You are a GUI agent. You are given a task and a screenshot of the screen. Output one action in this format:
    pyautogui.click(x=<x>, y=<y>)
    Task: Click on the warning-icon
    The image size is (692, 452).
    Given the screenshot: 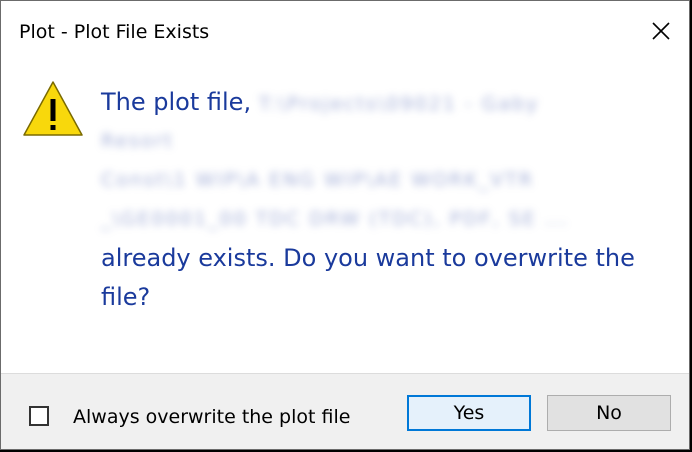 What is the action you would take?
    pyautogui.click(x=53, y=108)
    